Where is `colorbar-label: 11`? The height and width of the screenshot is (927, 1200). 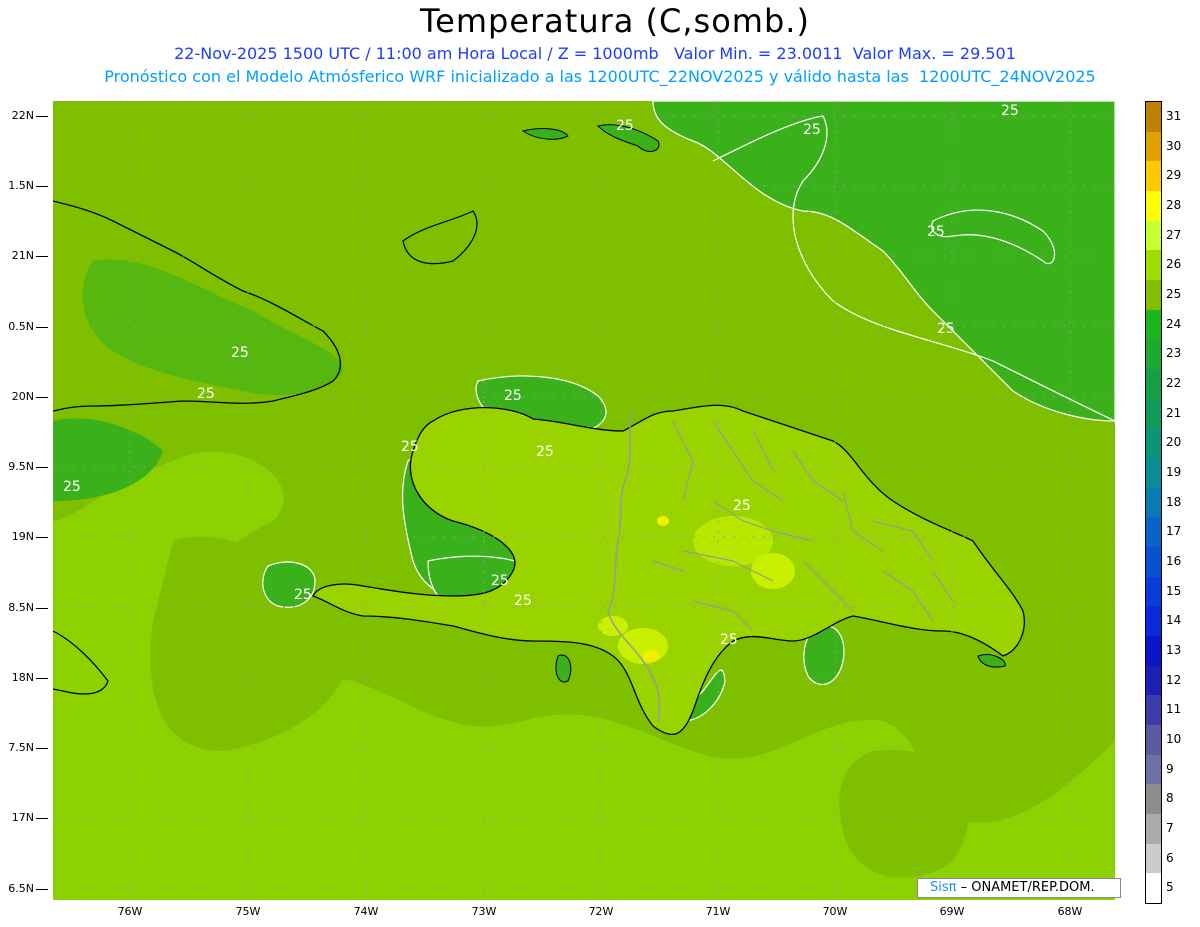
colorbar-label: 11 is located at coordinates (1174, 709).